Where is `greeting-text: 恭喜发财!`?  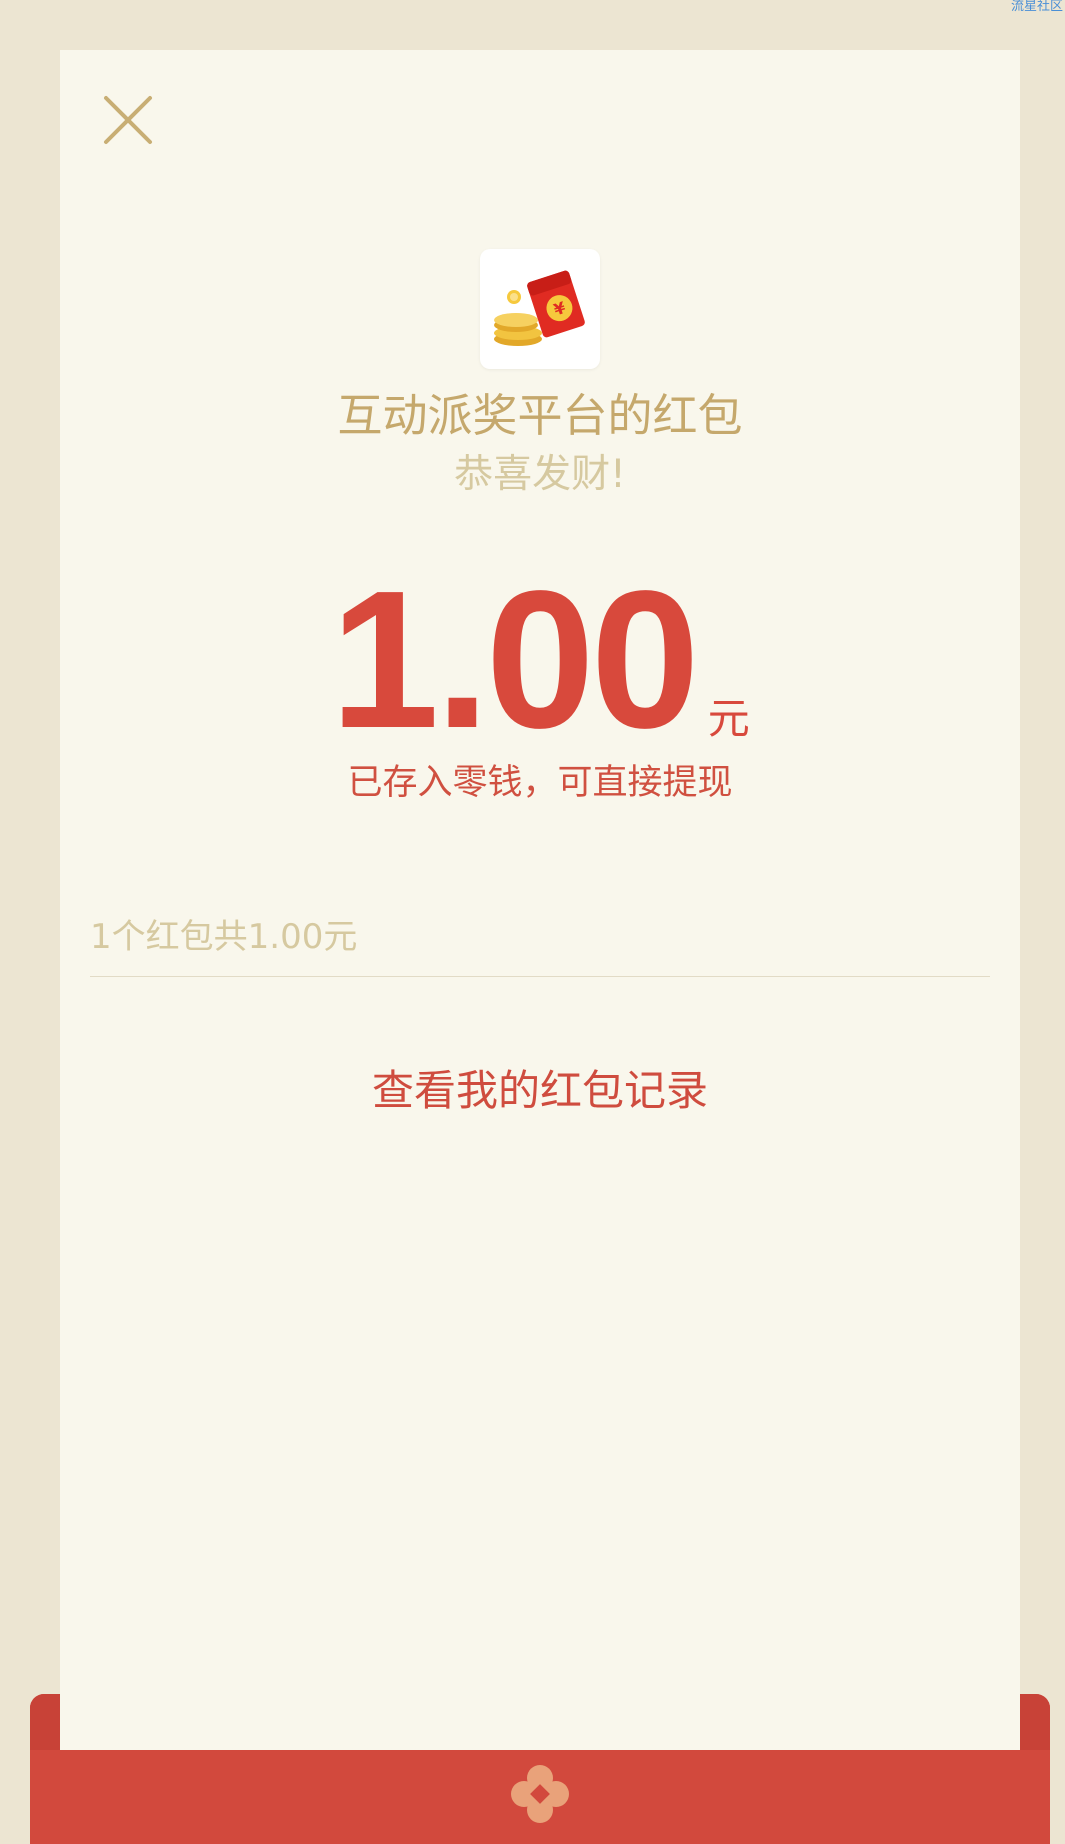 greeting-text: 恭喜发财! is located at coordinates (540, 474).